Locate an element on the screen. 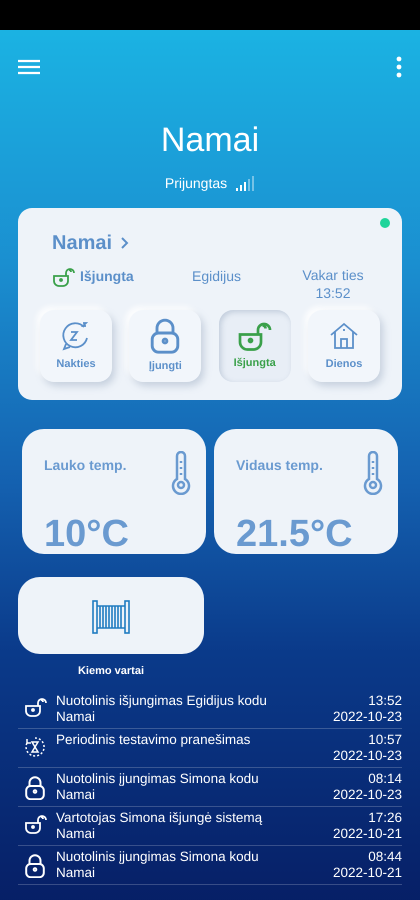 The image size is (420, 900). signal-icon is located at coordinates (245, 184).